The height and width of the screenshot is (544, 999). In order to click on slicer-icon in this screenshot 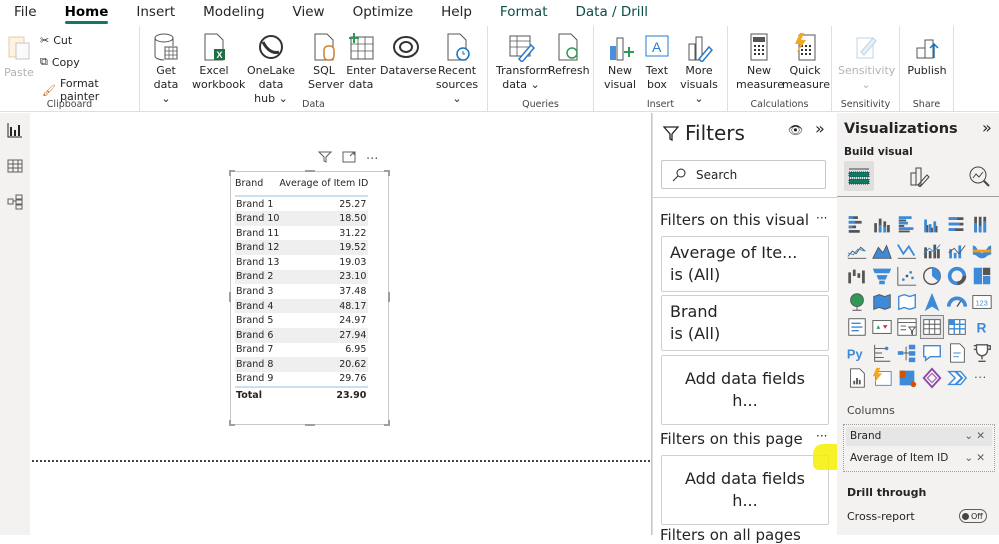, I will do `click(907, 327)`.